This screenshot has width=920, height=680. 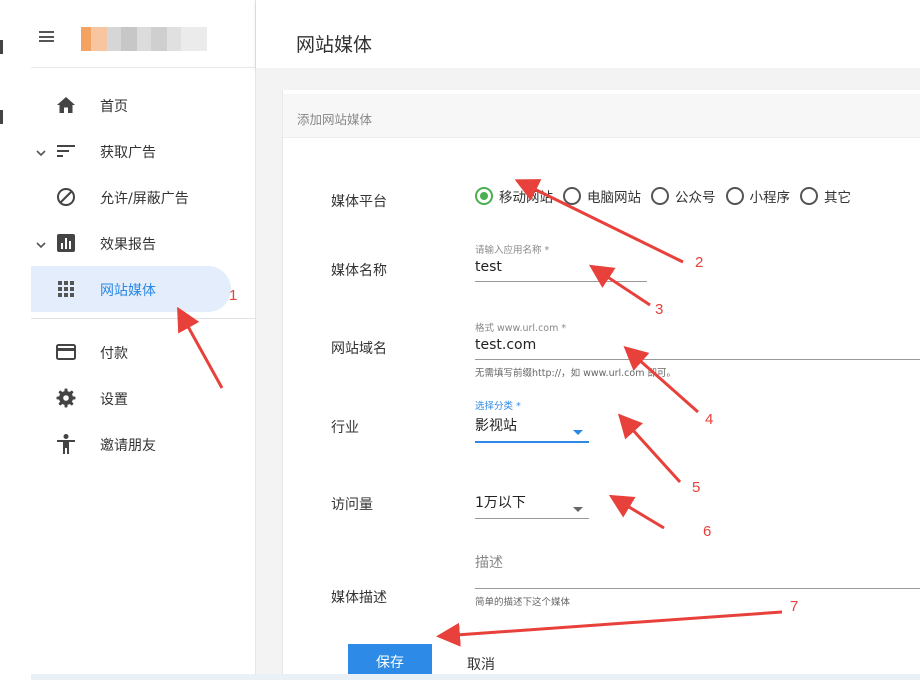 What do you see at coordinates (707, 531) in the screenshot?
I see `annotation-number: 6` at bounding box center [707, 531].